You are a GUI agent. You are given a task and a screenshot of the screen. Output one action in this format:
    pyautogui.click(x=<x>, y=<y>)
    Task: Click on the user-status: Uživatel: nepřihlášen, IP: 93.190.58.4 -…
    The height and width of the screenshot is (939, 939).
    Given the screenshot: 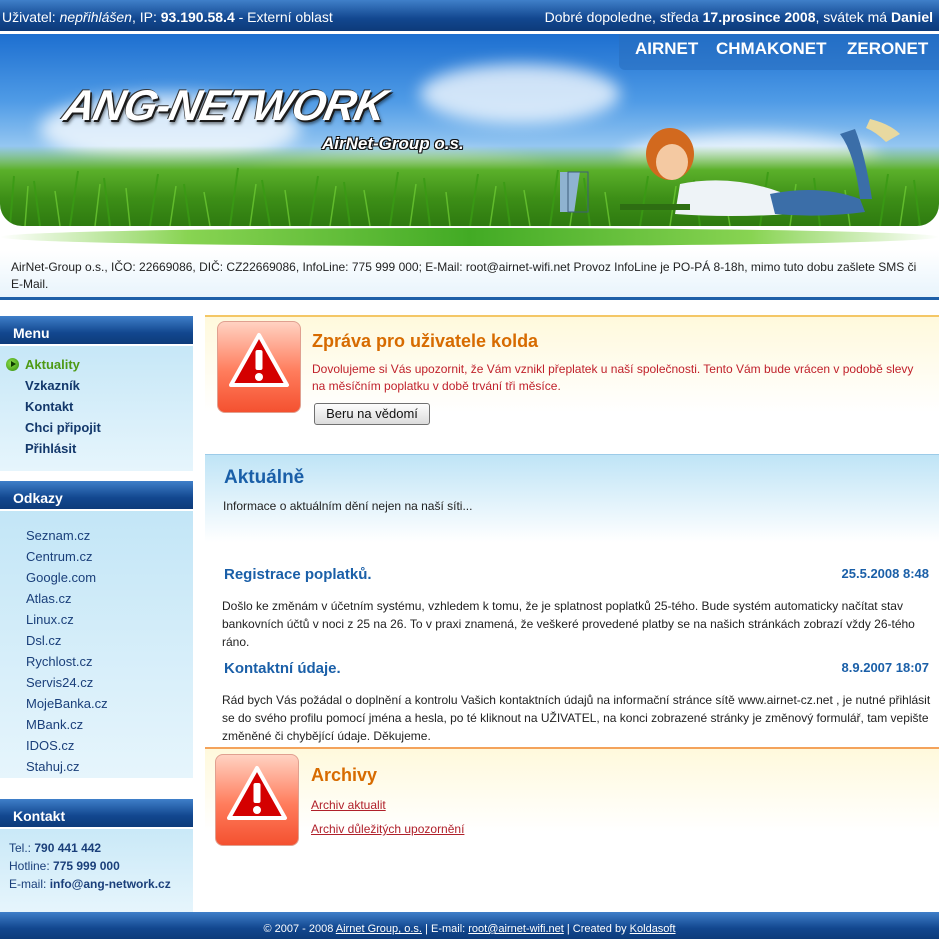 What is the action you would take?
    pyautogui.click(x=167, y=17)
    